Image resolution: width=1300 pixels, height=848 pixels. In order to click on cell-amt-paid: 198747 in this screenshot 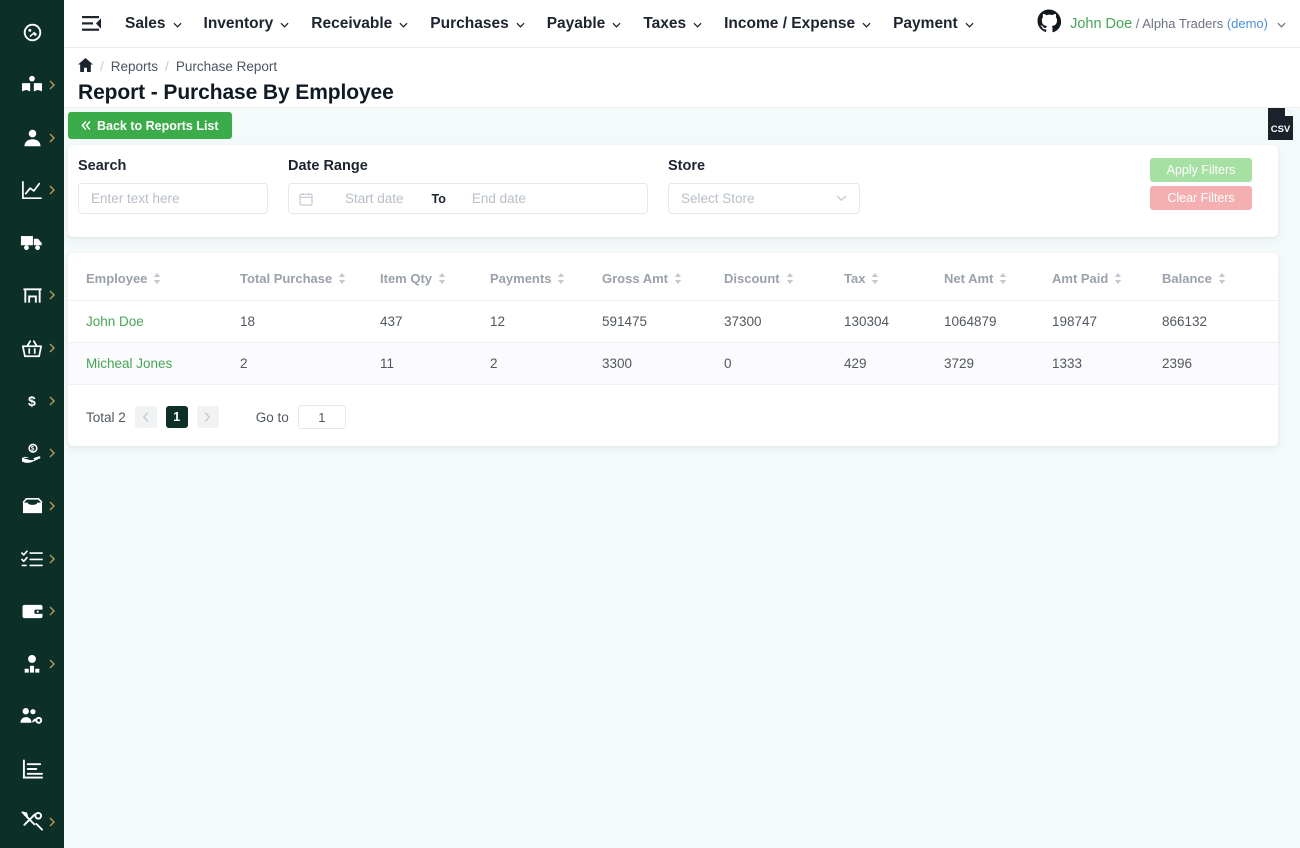, I will do `click(1107, 321)`.